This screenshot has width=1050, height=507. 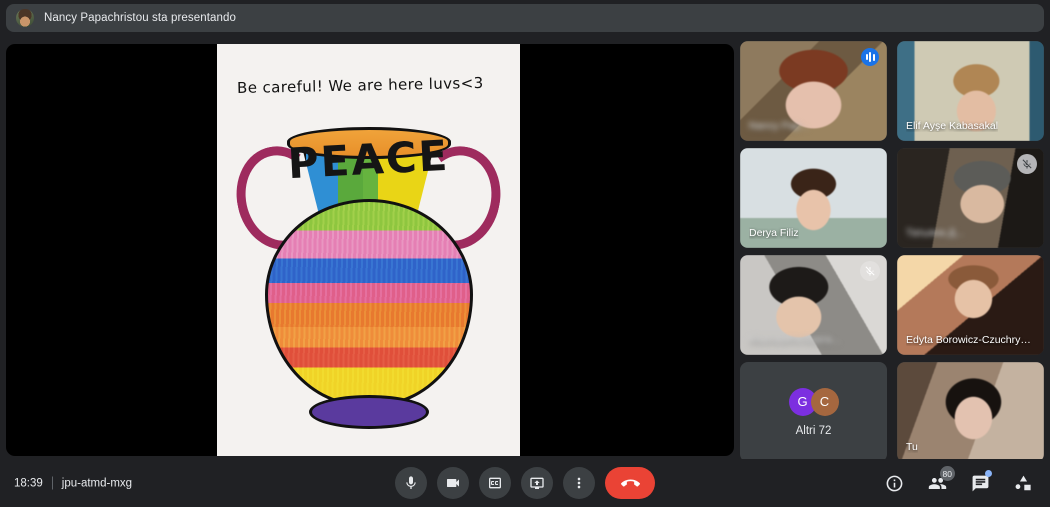 What do you see at coordinates (952, 126) in the screenshot?
I see `participant-name: Elif Ayşe Kabasakal` at bounding box center [952, 126].